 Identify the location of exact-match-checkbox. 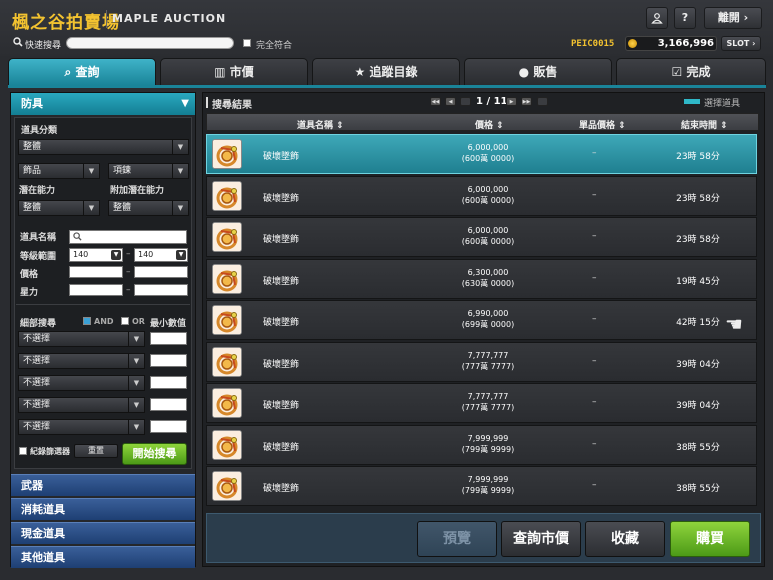
(247, 43).